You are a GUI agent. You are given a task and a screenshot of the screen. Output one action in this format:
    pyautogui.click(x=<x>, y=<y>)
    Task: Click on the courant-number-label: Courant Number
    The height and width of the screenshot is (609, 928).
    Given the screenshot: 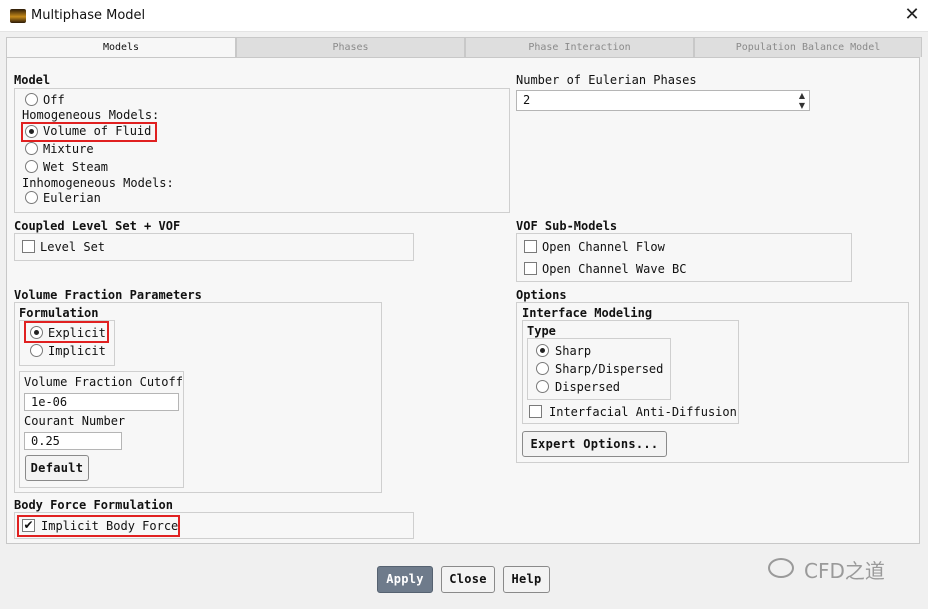 What is the action you would take?
    pyautogui.click(x=75, y=421)
    